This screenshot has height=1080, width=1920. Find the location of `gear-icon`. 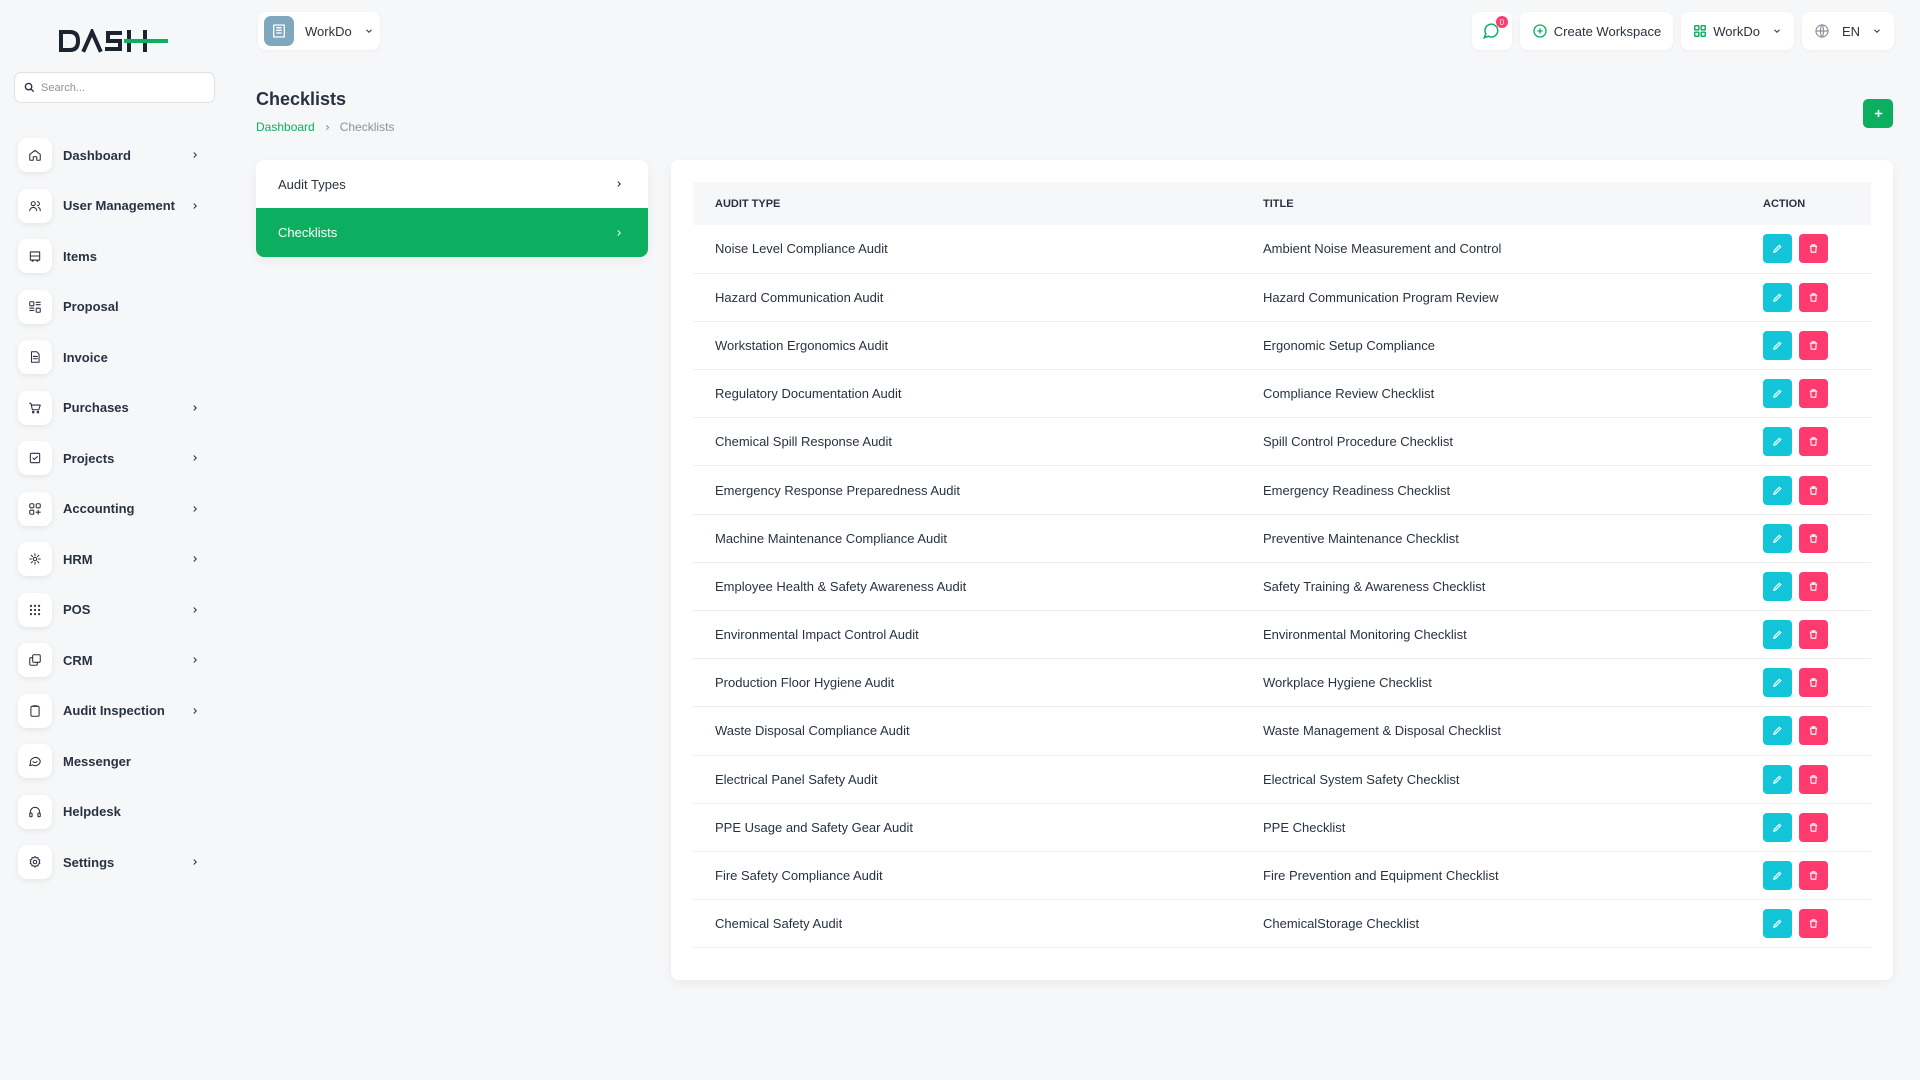

gear-icon is located at coordinates (35, 862).